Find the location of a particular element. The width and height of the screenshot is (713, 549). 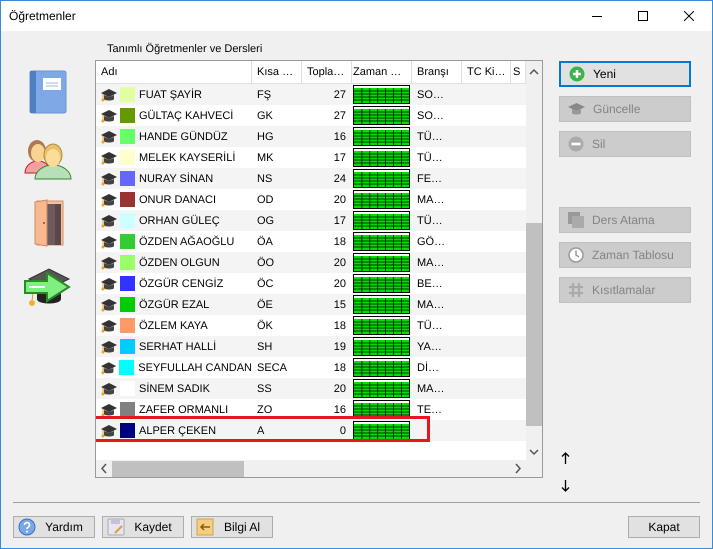

help-icon is located at coordinates (27, 527).